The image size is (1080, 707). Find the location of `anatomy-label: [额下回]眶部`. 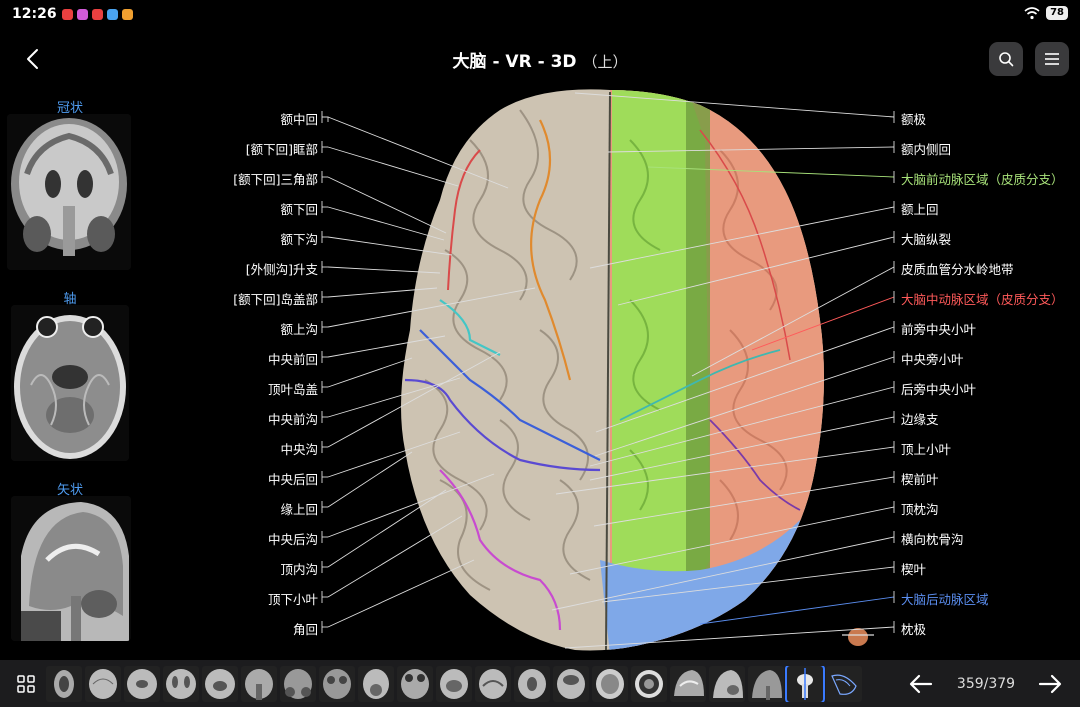

anatomy-label: [额下回]眶部 is located at coordinates (282, 148).